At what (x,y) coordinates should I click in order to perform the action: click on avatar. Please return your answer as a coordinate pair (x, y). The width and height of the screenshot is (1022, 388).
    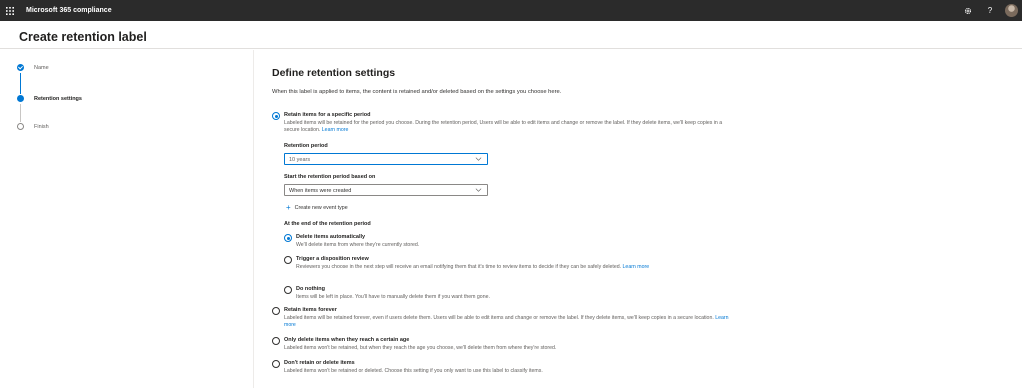
    Looking at the image, I should click on (1011, 10).